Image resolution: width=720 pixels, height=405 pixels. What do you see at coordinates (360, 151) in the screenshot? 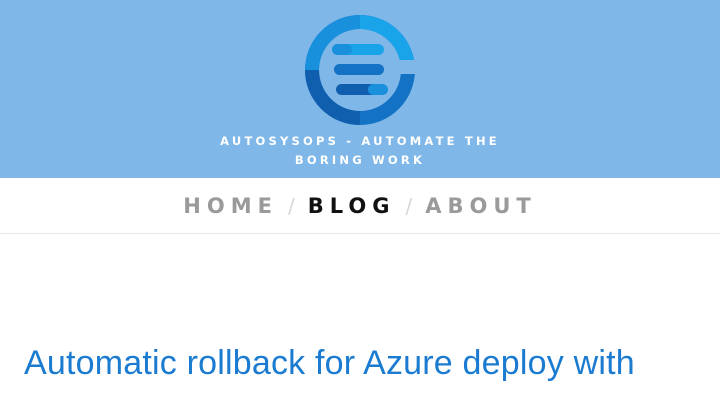
I see `site-title: AUTOSYSOPS - AUTOMATE THE BORING WORK` at bounding box center [360, 151].